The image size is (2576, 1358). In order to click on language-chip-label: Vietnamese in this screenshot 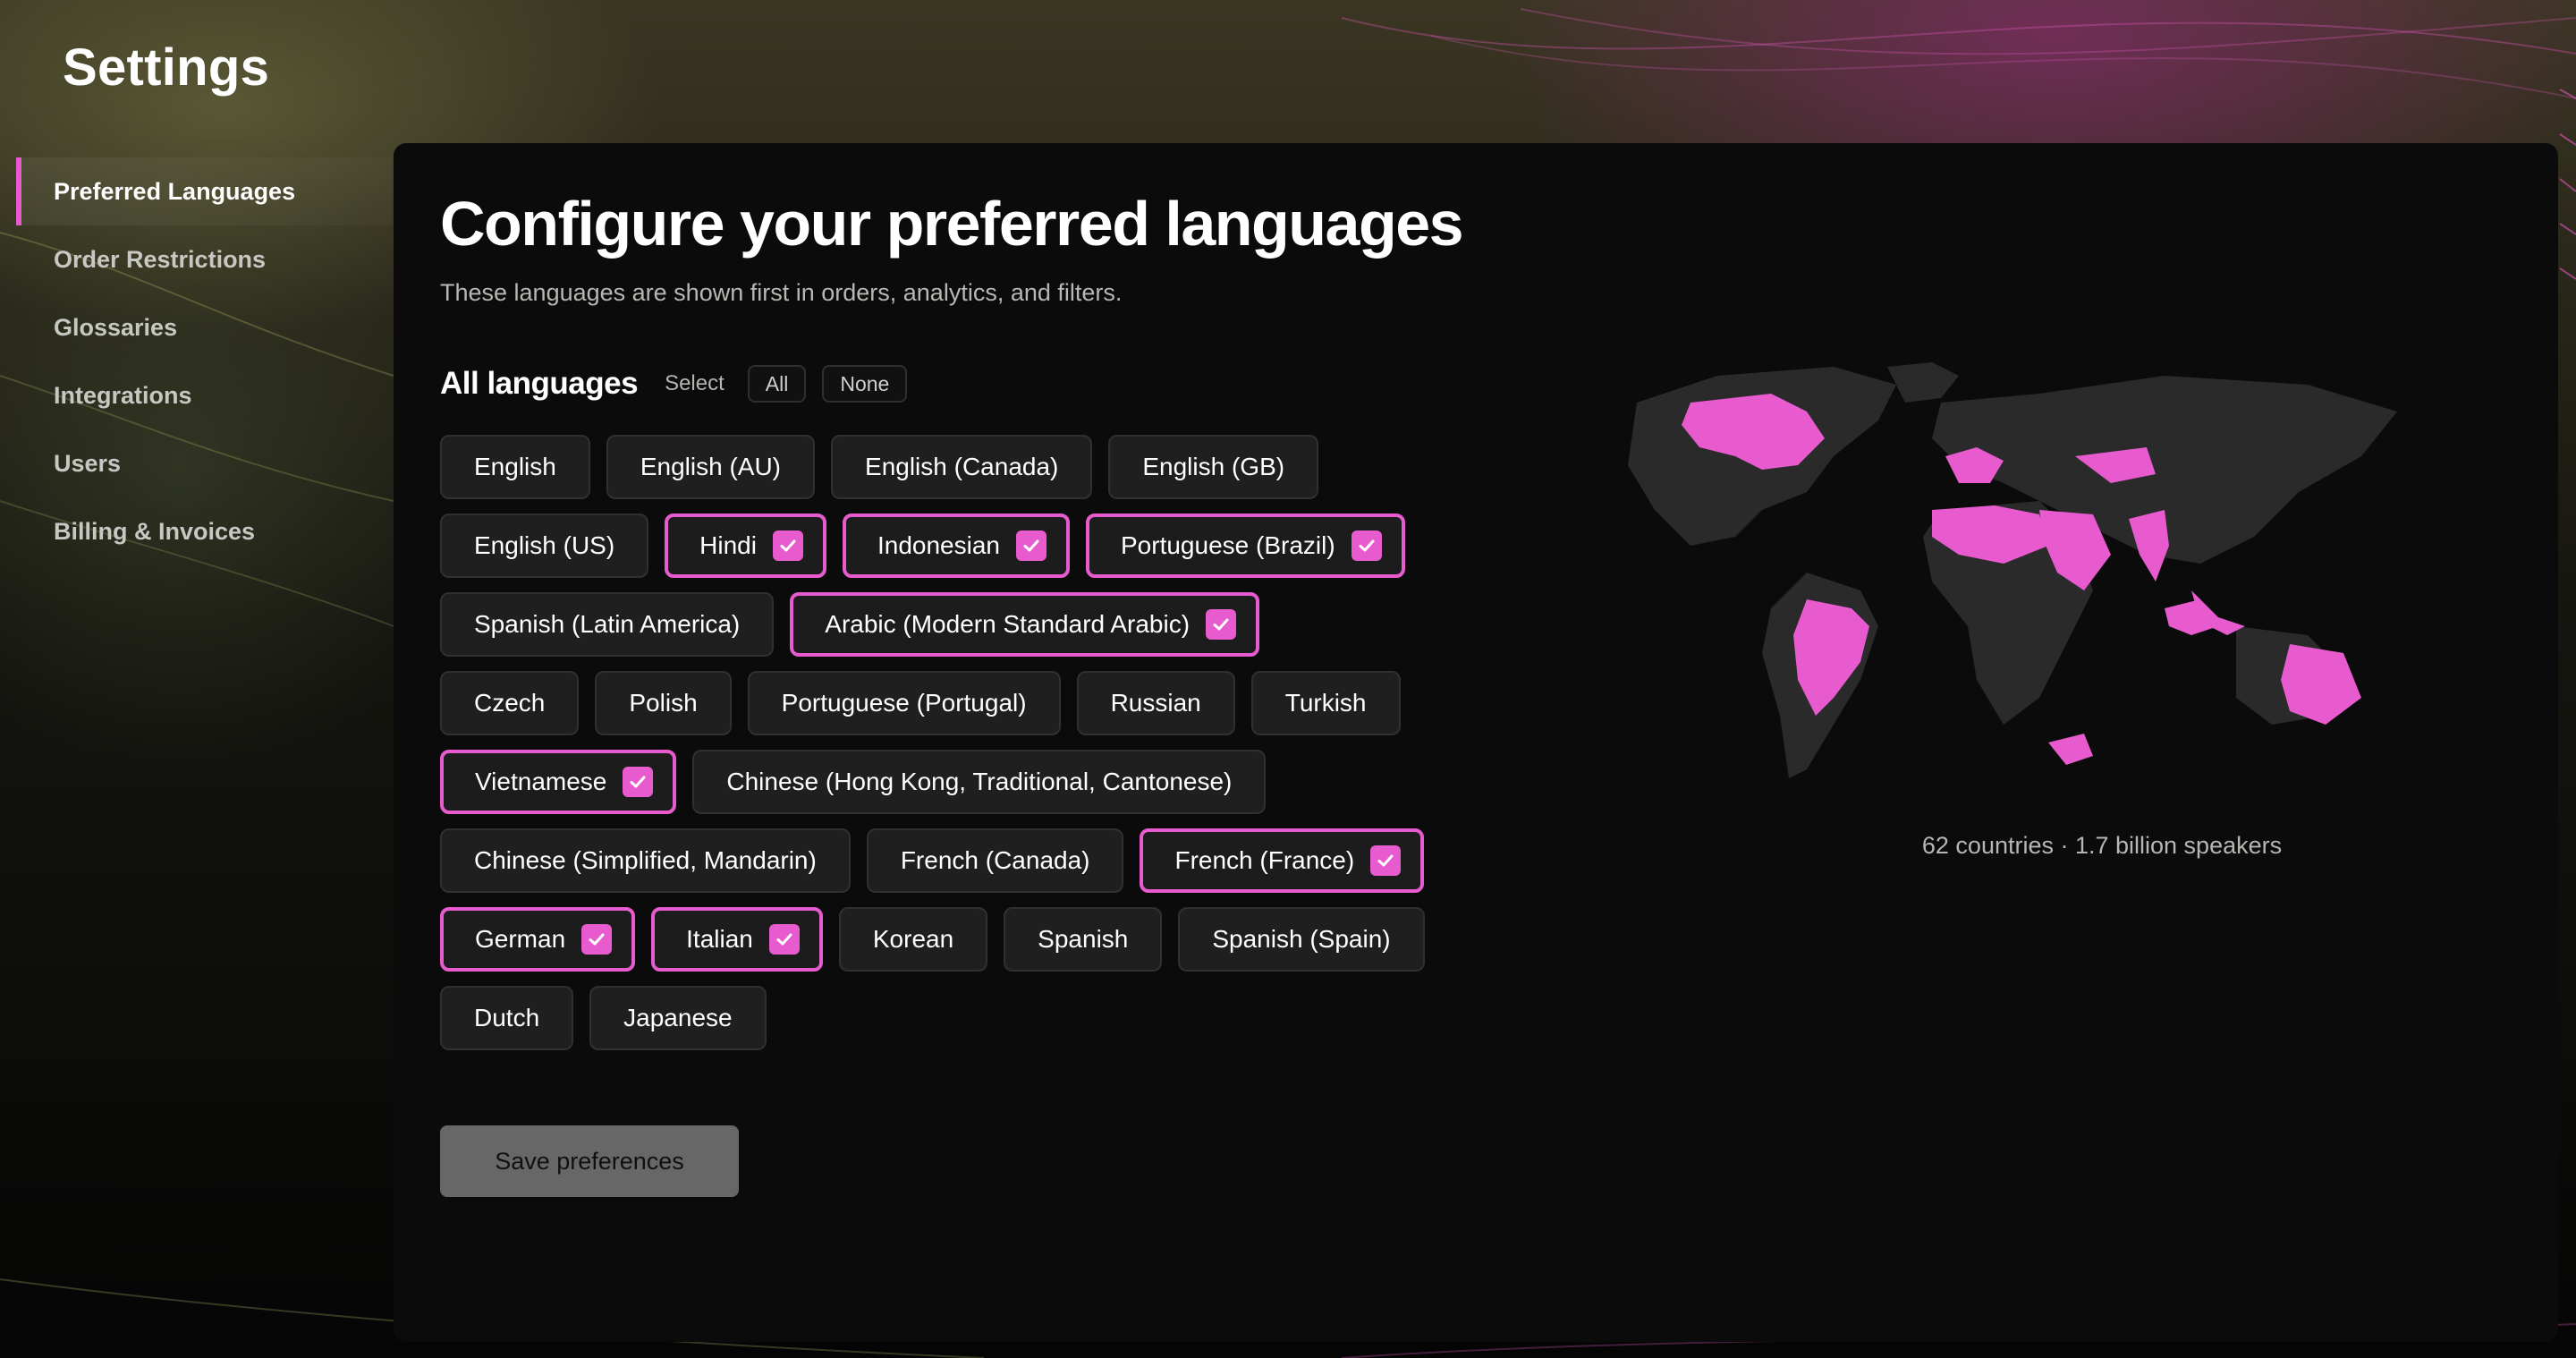, I will do `click(541, 781)`.